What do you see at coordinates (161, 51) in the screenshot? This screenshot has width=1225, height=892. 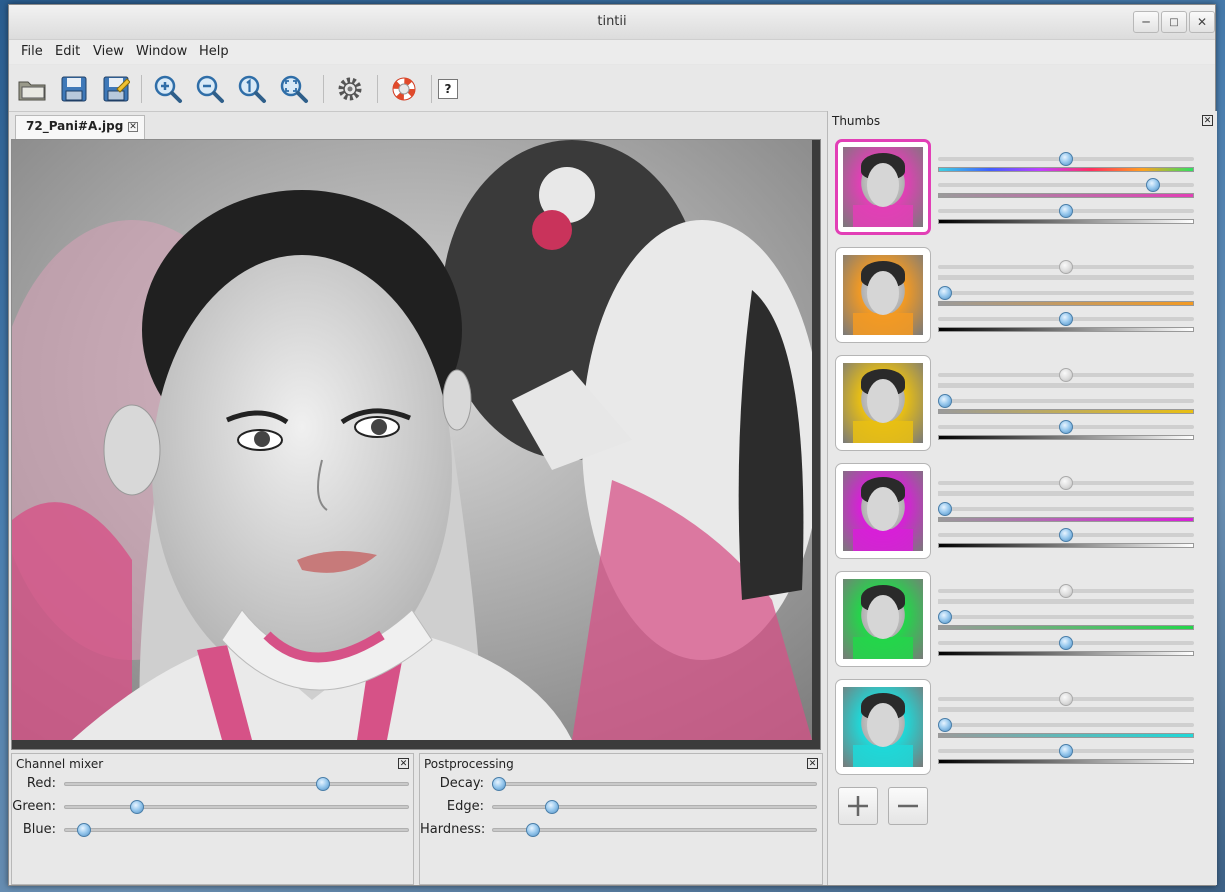 I see `menu-window: Window` at bounding box center [161, 51].